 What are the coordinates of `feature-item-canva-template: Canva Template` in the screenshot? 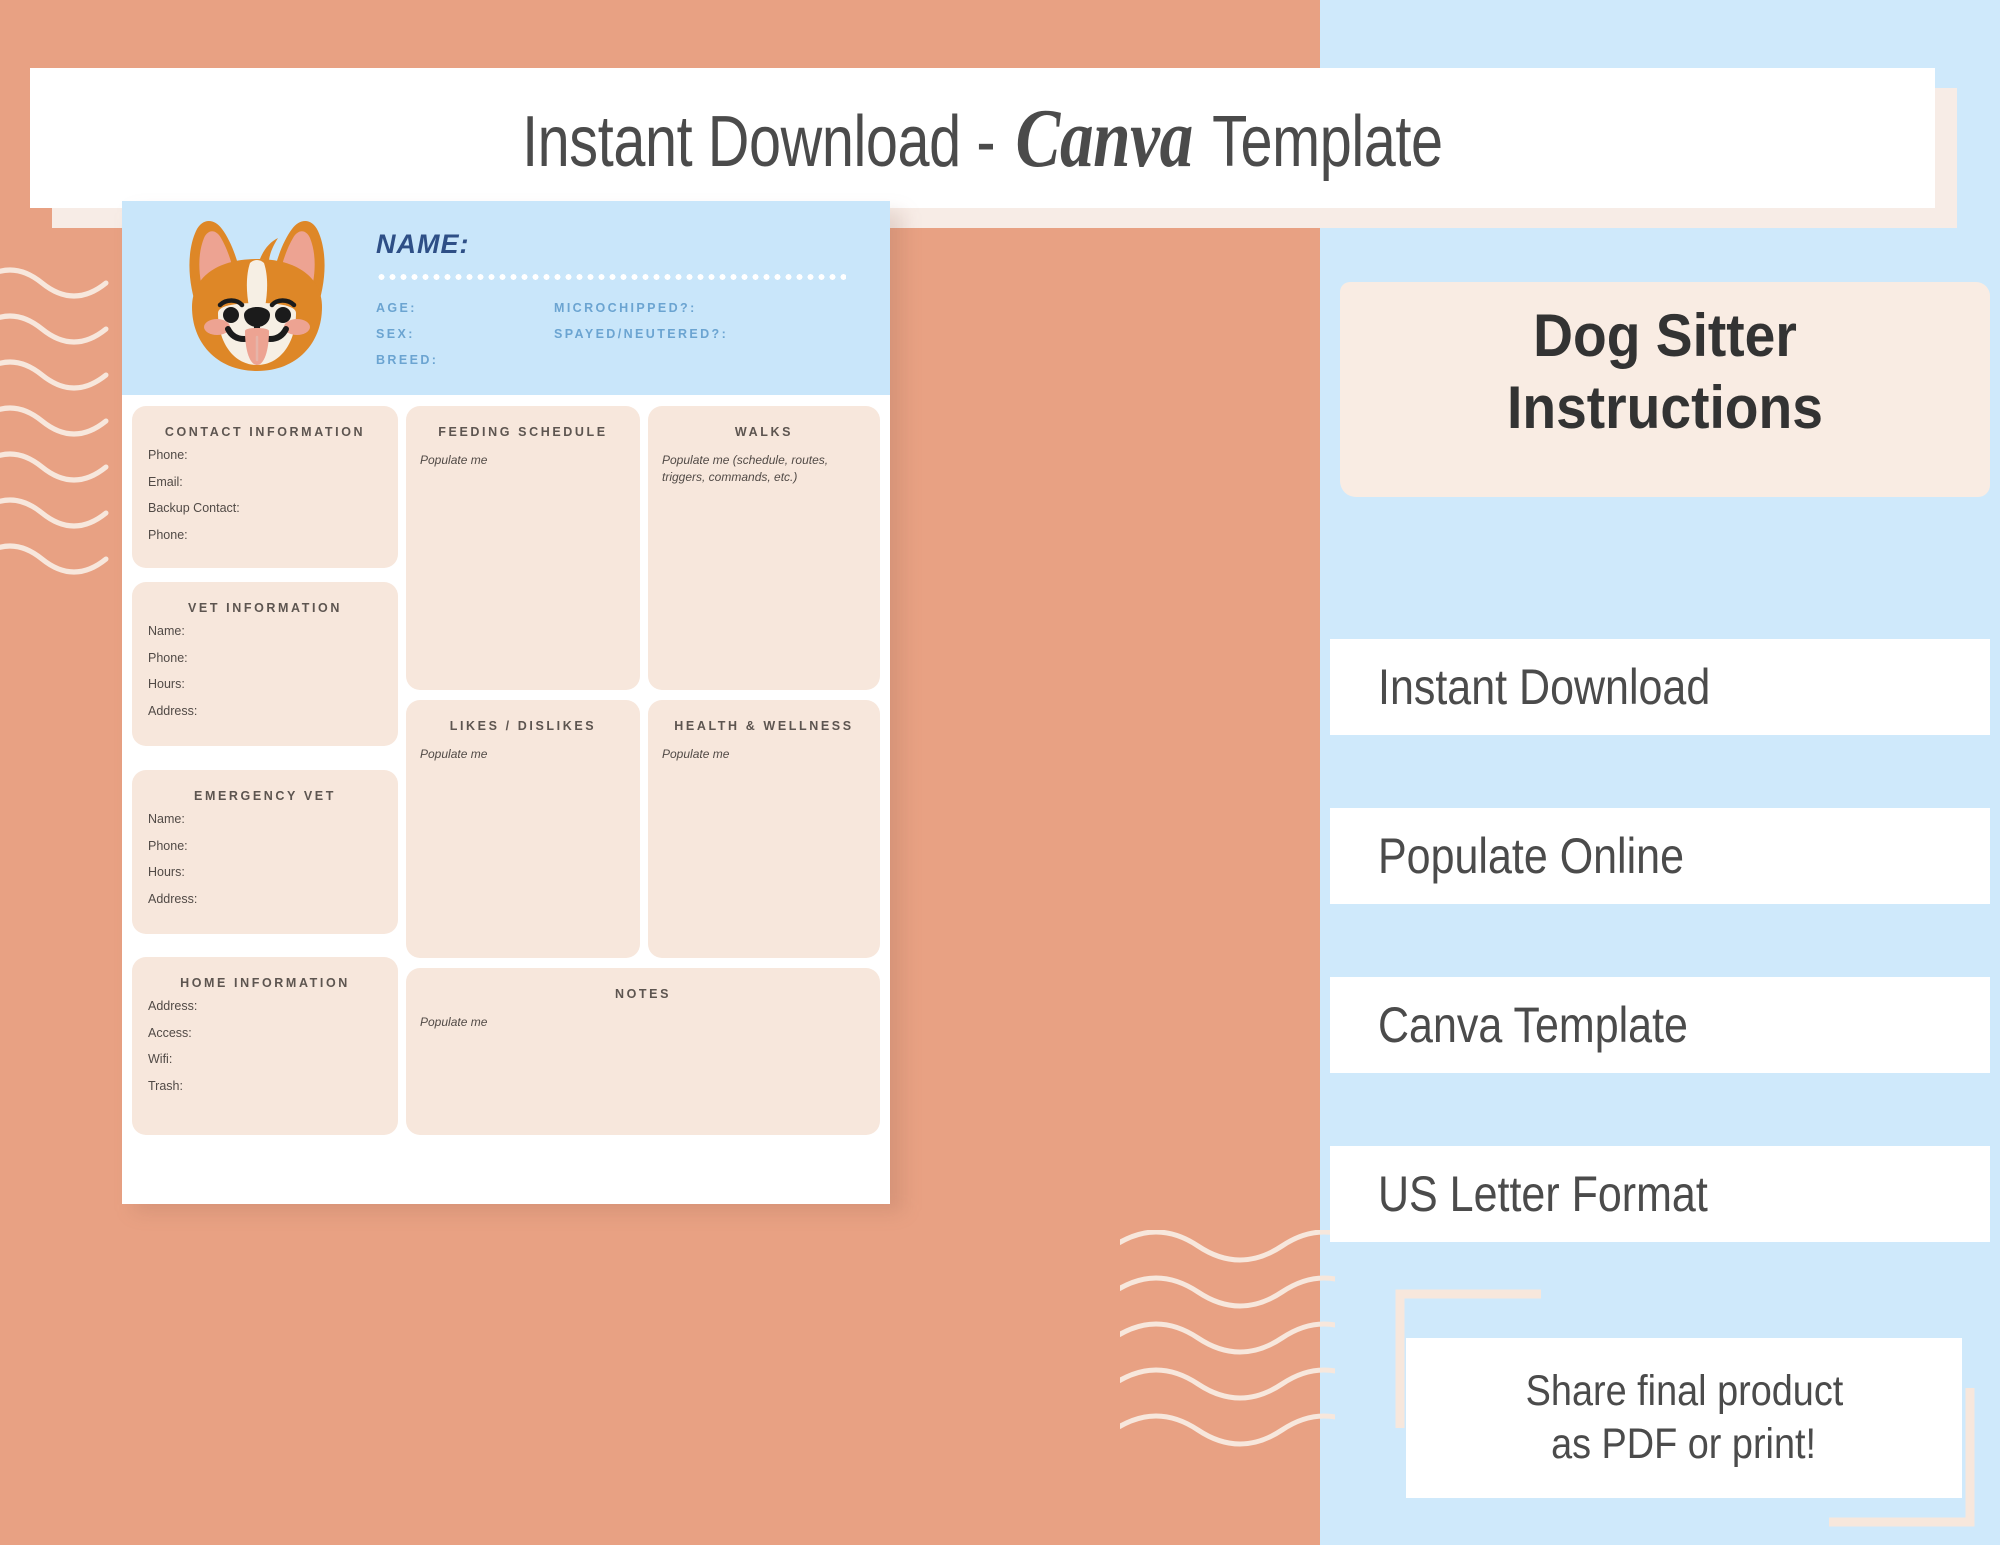 It's located at (1660, 1025).